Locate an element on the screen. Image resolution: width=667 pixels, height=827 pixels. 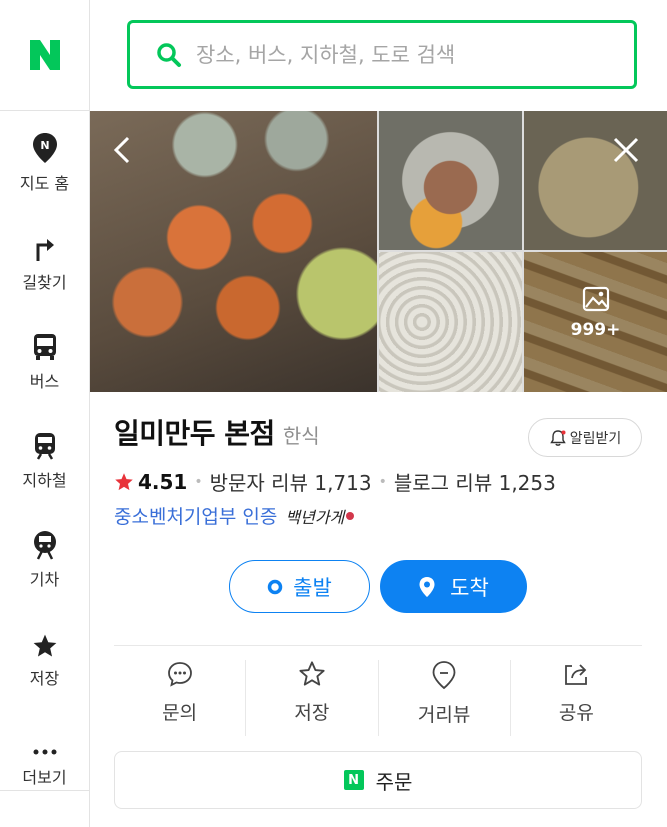
sidebar-item-bus: 버스 is located at coordinates (44, 371).